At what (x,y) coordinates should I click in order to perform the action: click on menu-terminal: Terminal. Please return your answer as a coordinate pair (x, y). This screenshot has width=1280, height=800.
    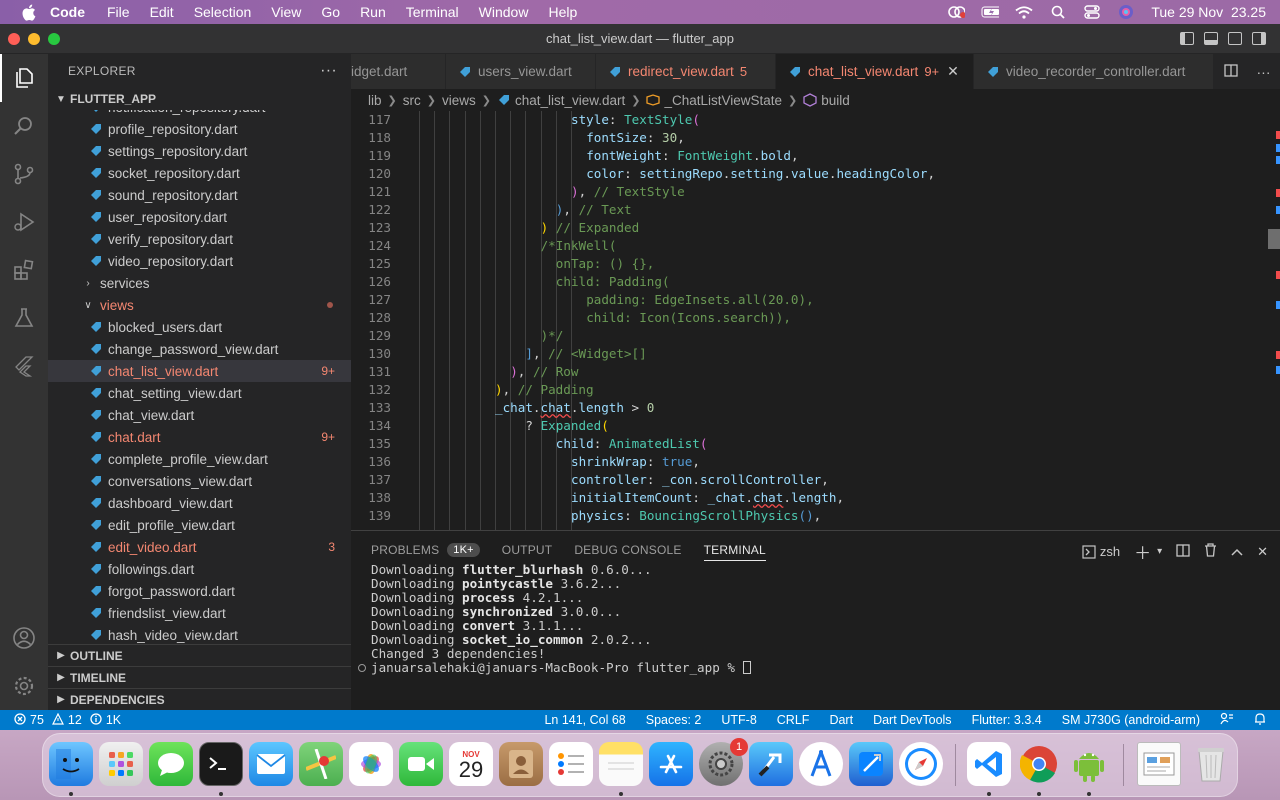
    Looking at the image, I should click on (432, 12).